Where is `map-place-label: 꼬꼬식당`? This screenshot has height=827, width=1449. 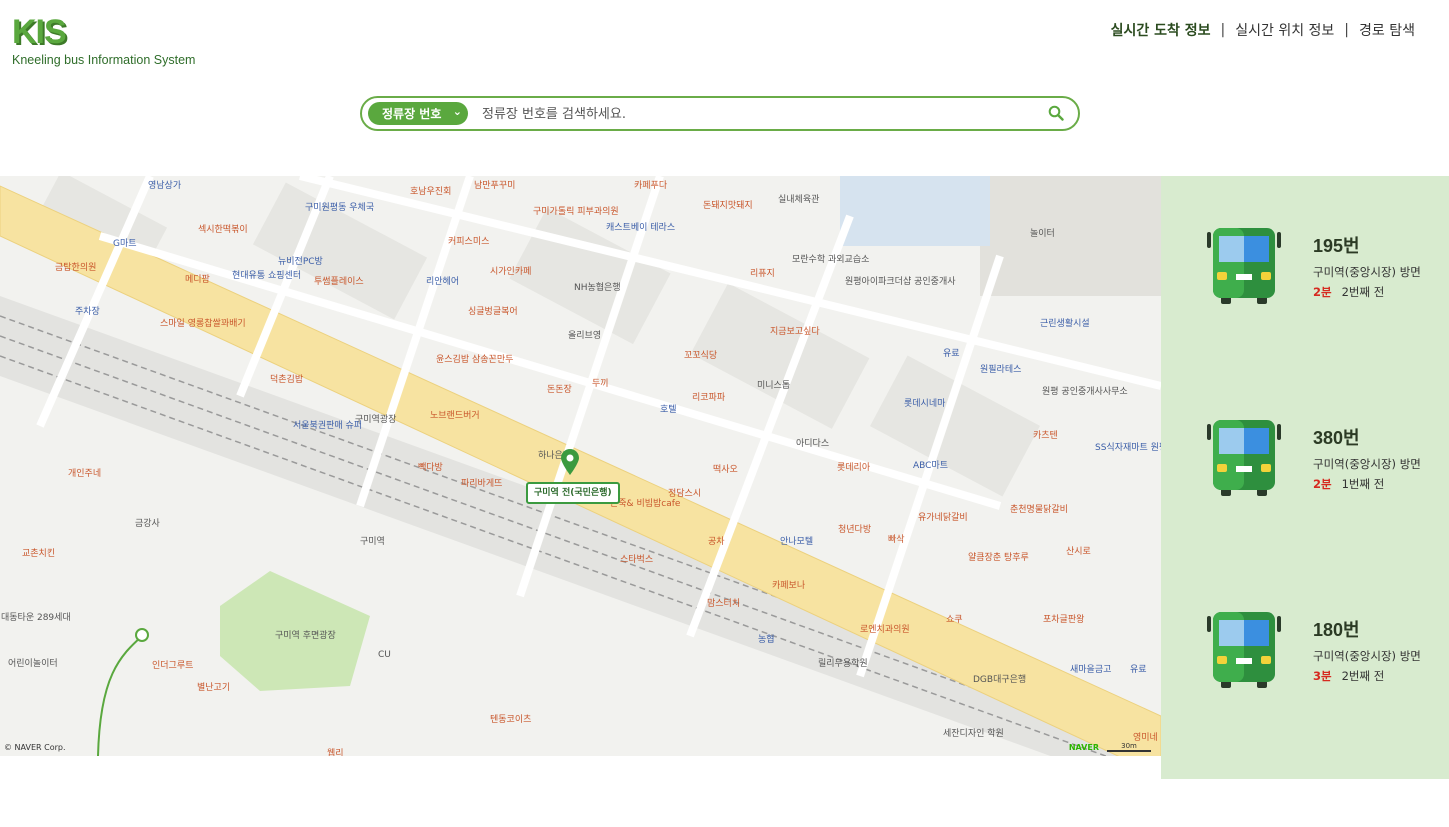 map-place-label: 꼬꼬식당 is located at coordinates (700, 354).